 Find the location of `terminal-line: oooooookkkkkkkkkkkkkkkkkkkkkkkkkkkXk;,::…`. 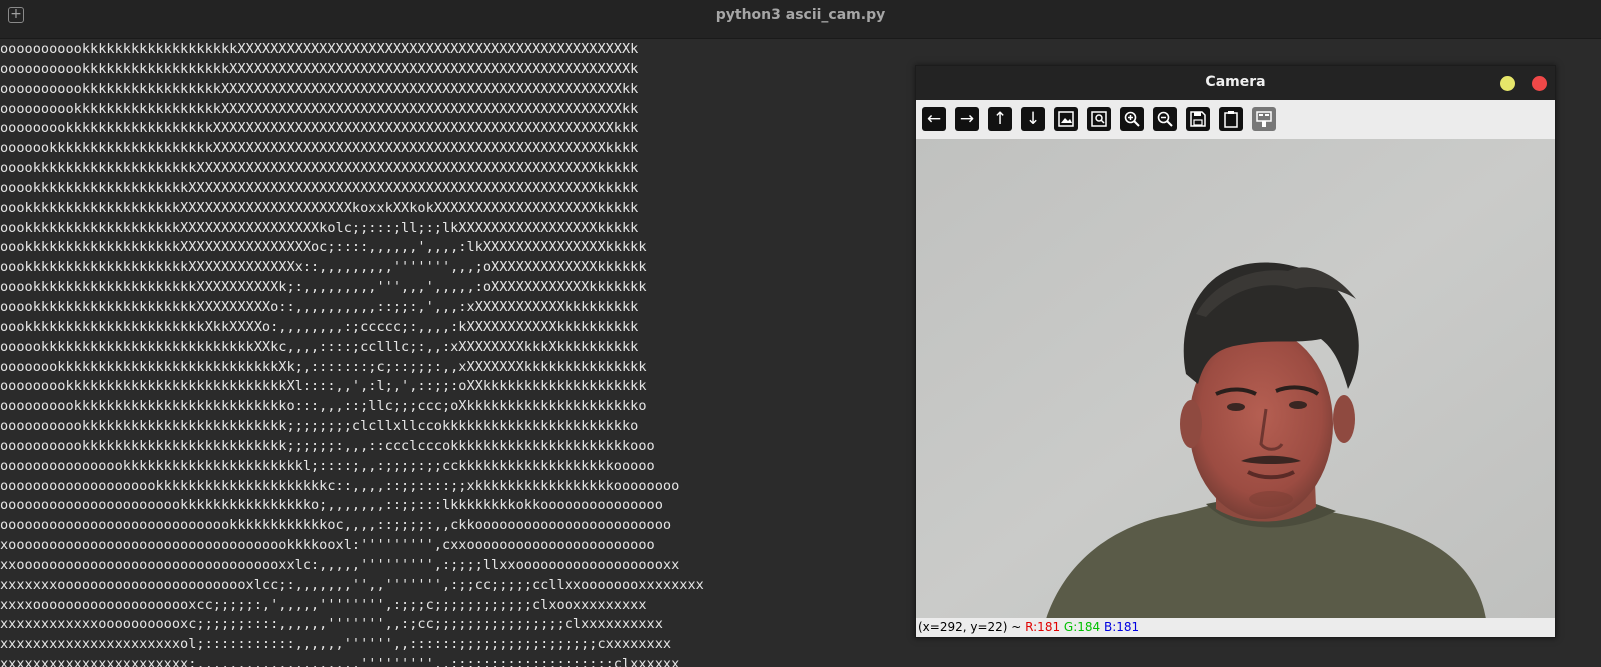

terminal-line: oooooookkkkkkkkkkkkkkkkkkkkkkkkkkkXk;,::… is located at coordinates (323, 366).